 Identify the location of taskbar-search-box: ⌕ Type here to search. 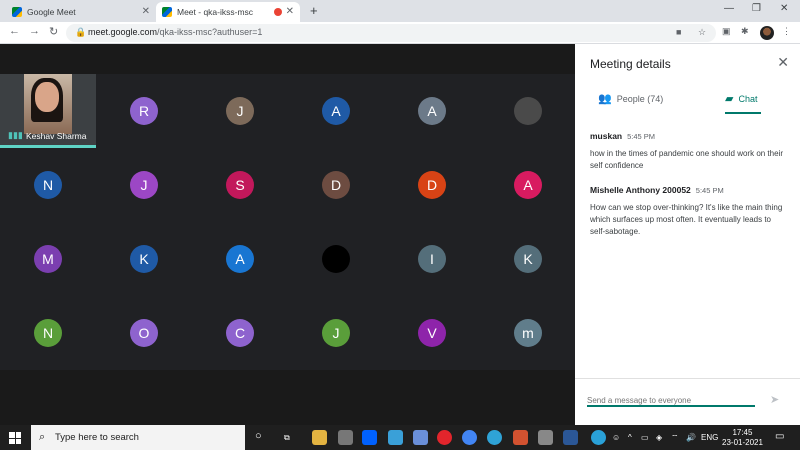
(138, 437).